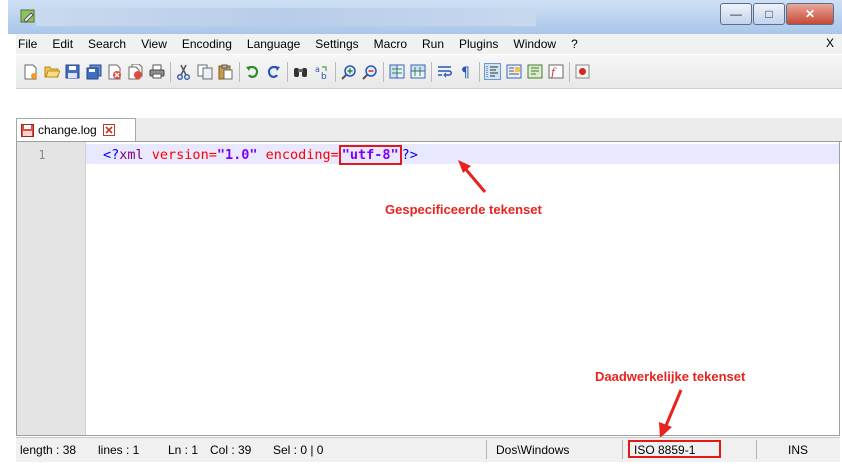 The width and height of the screenshot is (842, 471). I want to click on minimize-button: —, so click(736, 14).